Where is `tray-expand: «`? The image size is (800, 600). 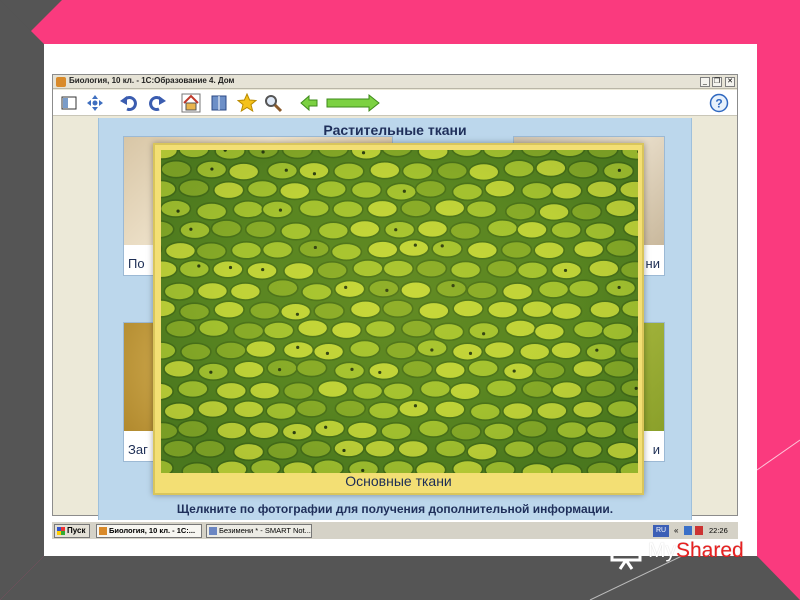 tray-expand: « is located at coordinates (676, 530).